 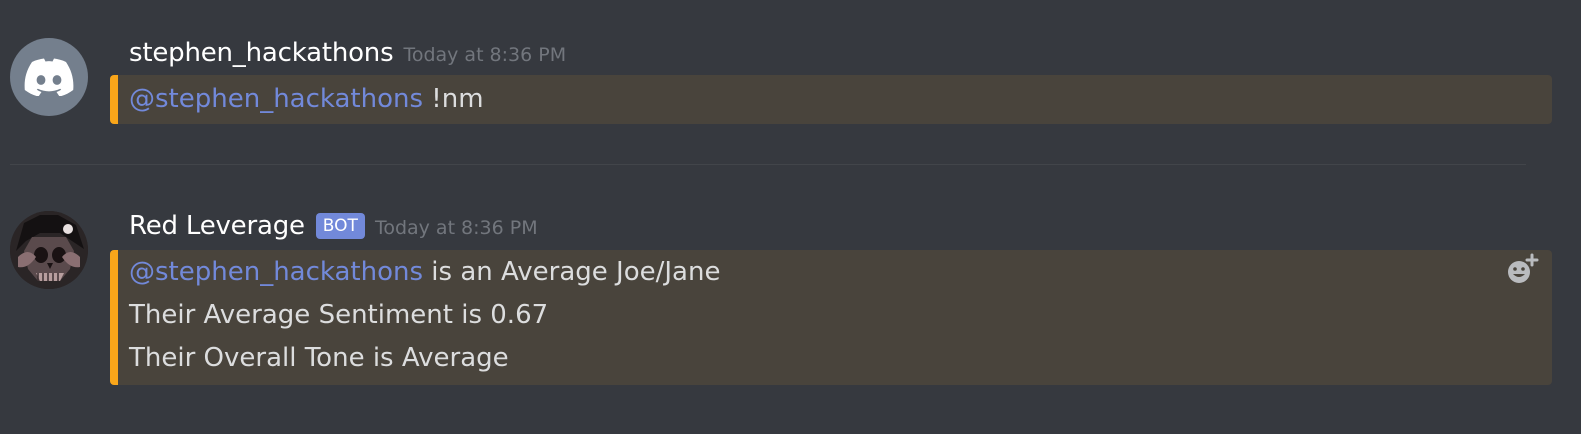 I want to click on message-content: @stephen_hackathons !nm, so click(x=840, y=99).